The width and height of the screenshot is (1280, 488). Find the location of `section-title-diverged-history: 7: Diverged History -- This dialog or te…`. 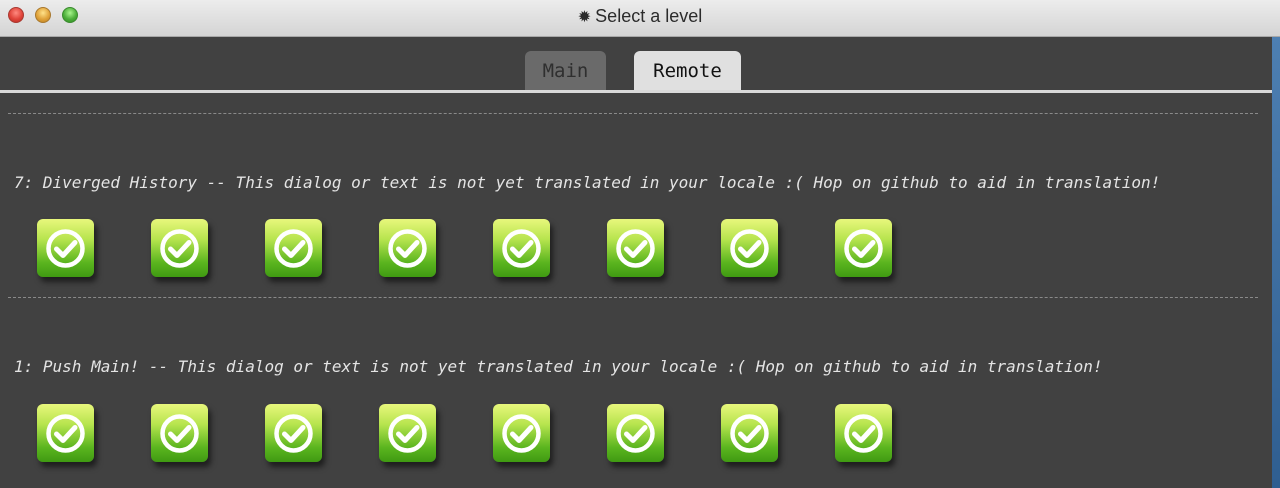

section-title-diverged-history: 7: Diverged History -- This dialog or te… is located at coordinates (587, 182).